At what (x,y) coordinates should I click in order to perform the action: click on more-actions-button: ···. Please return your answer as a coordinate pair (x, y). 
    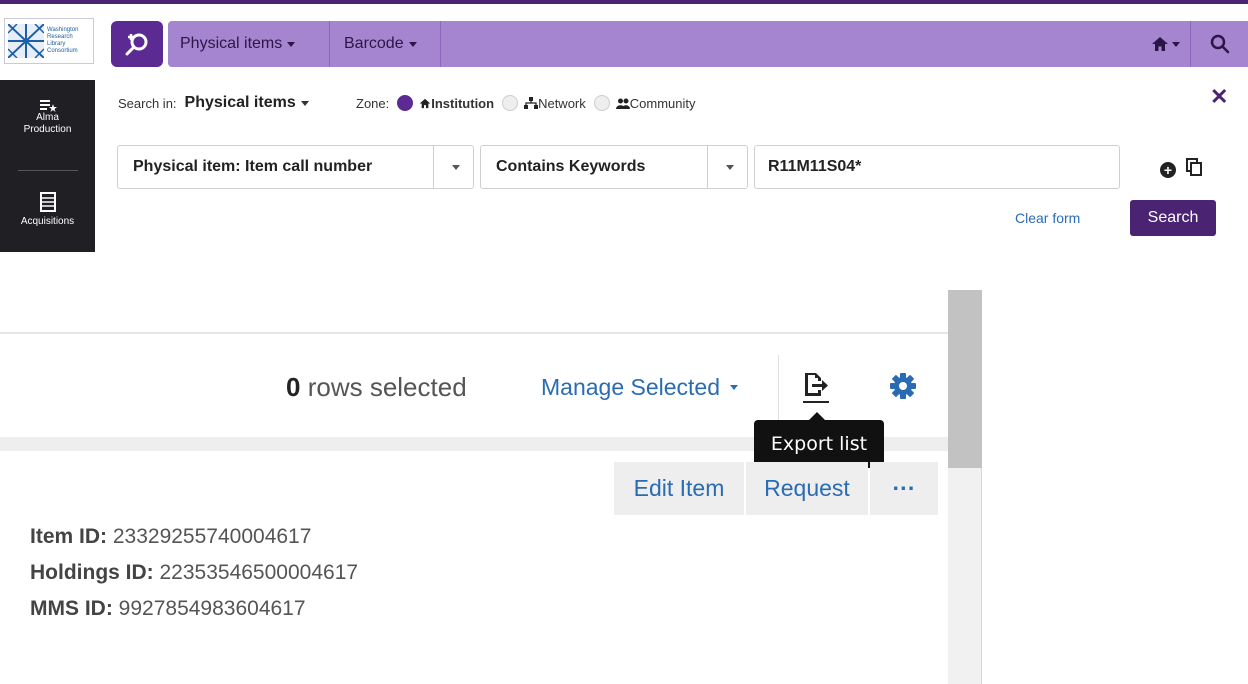
    Looking at the image, I should click on (904, 488).